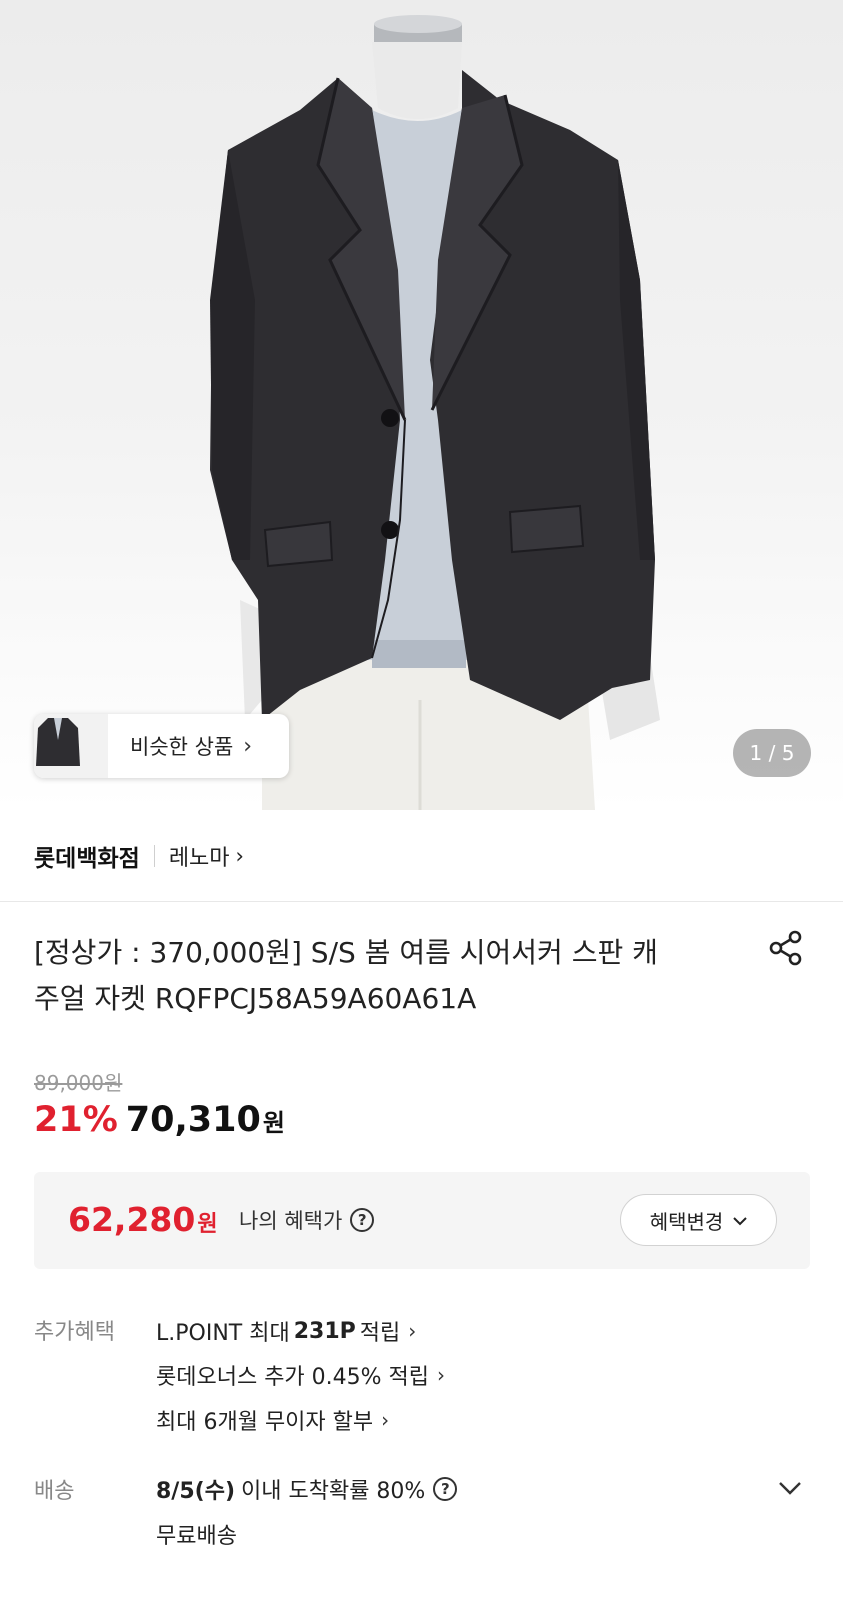 This screenshot has height=1600, width=843. Describe the element at coordinates (154, 856) in the screenshot. I see `store-separator` at that location.